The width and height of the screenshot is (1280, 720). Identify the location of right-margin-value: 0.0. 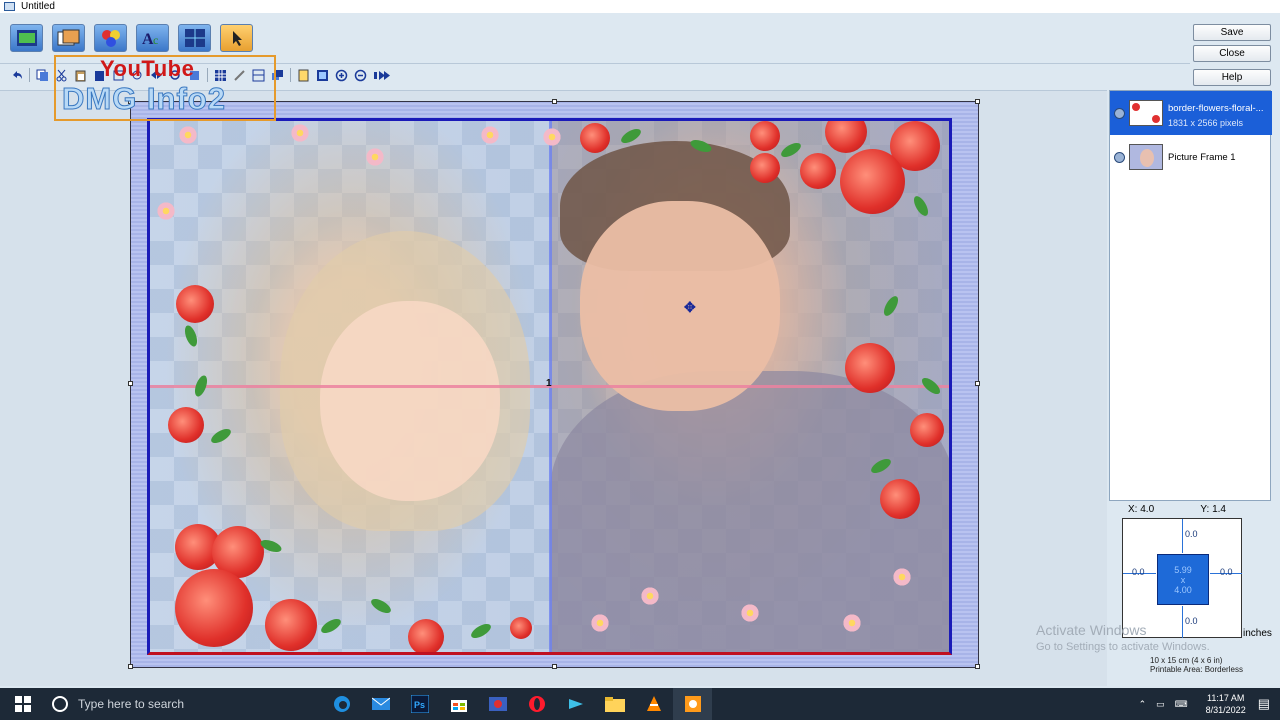
(1226, 572).